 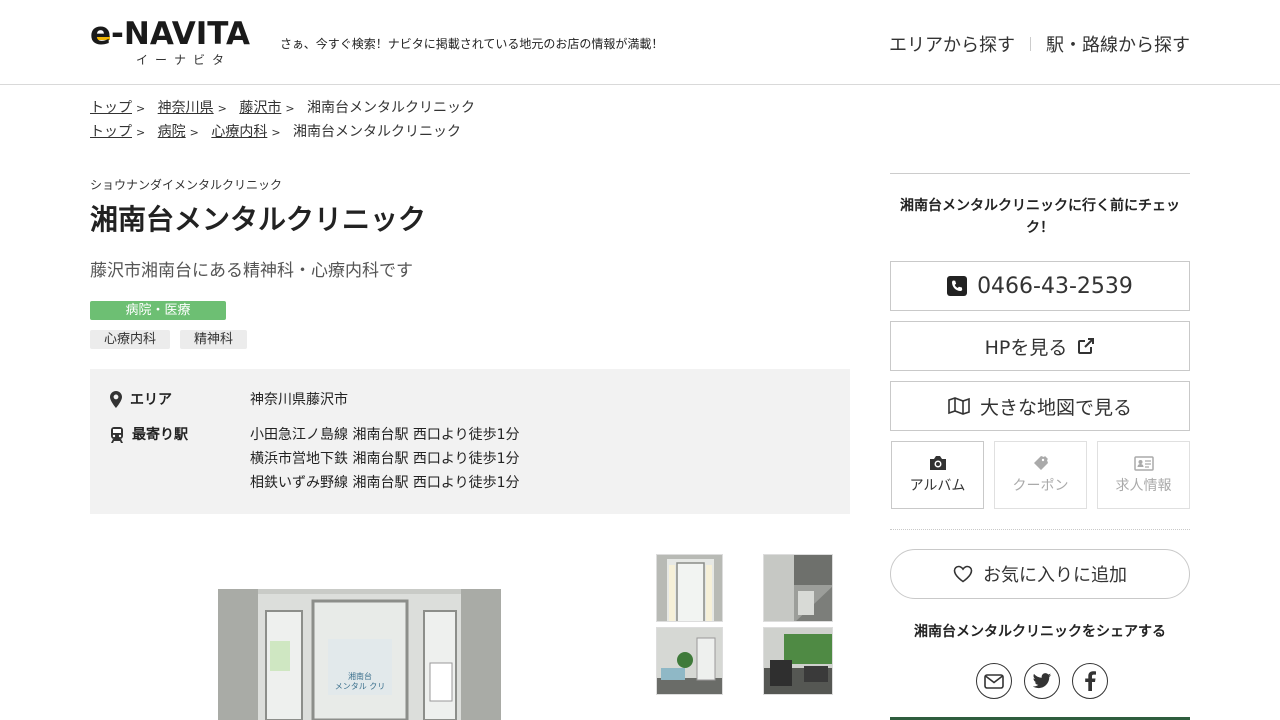 What do you see at coordinates (957, 286) in the screenshot?
I see `phone-icon` at bounding box center [957, 286].